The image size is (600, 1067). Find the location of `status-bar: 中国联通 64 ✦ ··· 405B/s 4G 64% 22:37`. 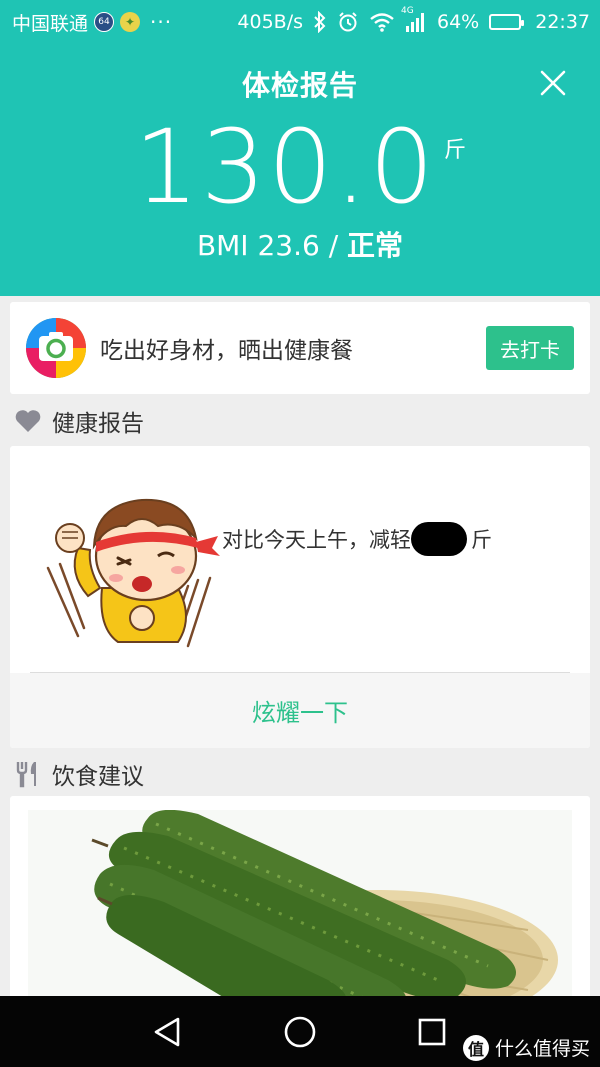

status-bar: 中国联通 64 ✦ ··· 405B/s 4G 64% 22:37 is located at coordinates (300, 22).